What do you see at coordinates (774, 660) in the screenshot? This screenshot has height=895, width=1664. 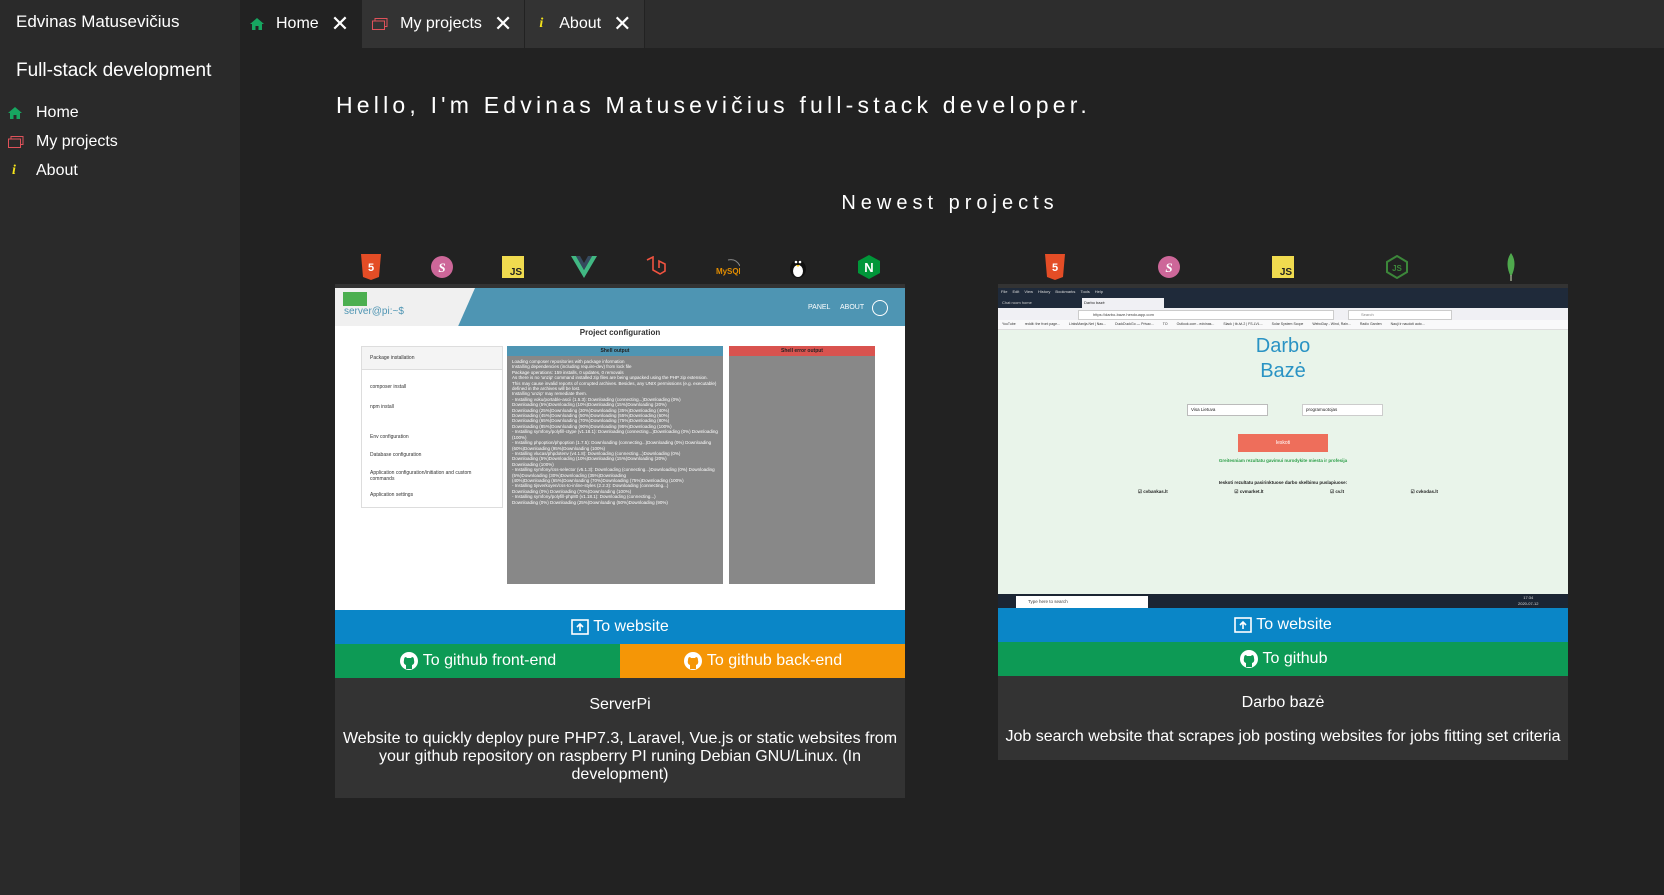 I see `button-label: To github back-end` at bounding box center [774, 660].